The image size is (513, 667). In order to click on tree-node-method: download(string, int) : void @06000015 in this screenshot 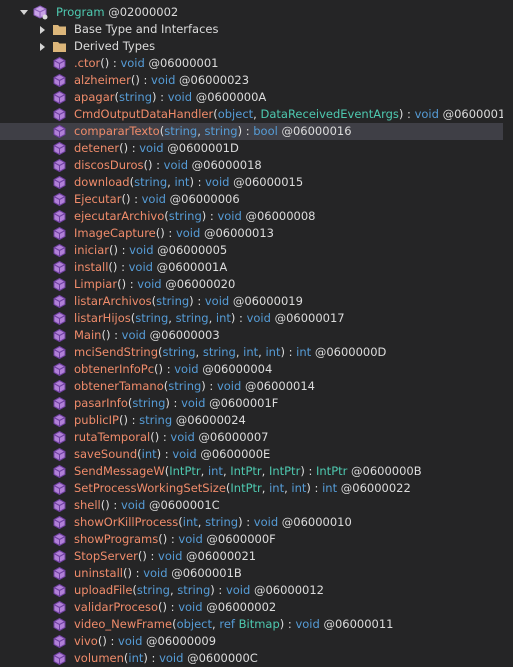, I will do `click(256, 182)`.